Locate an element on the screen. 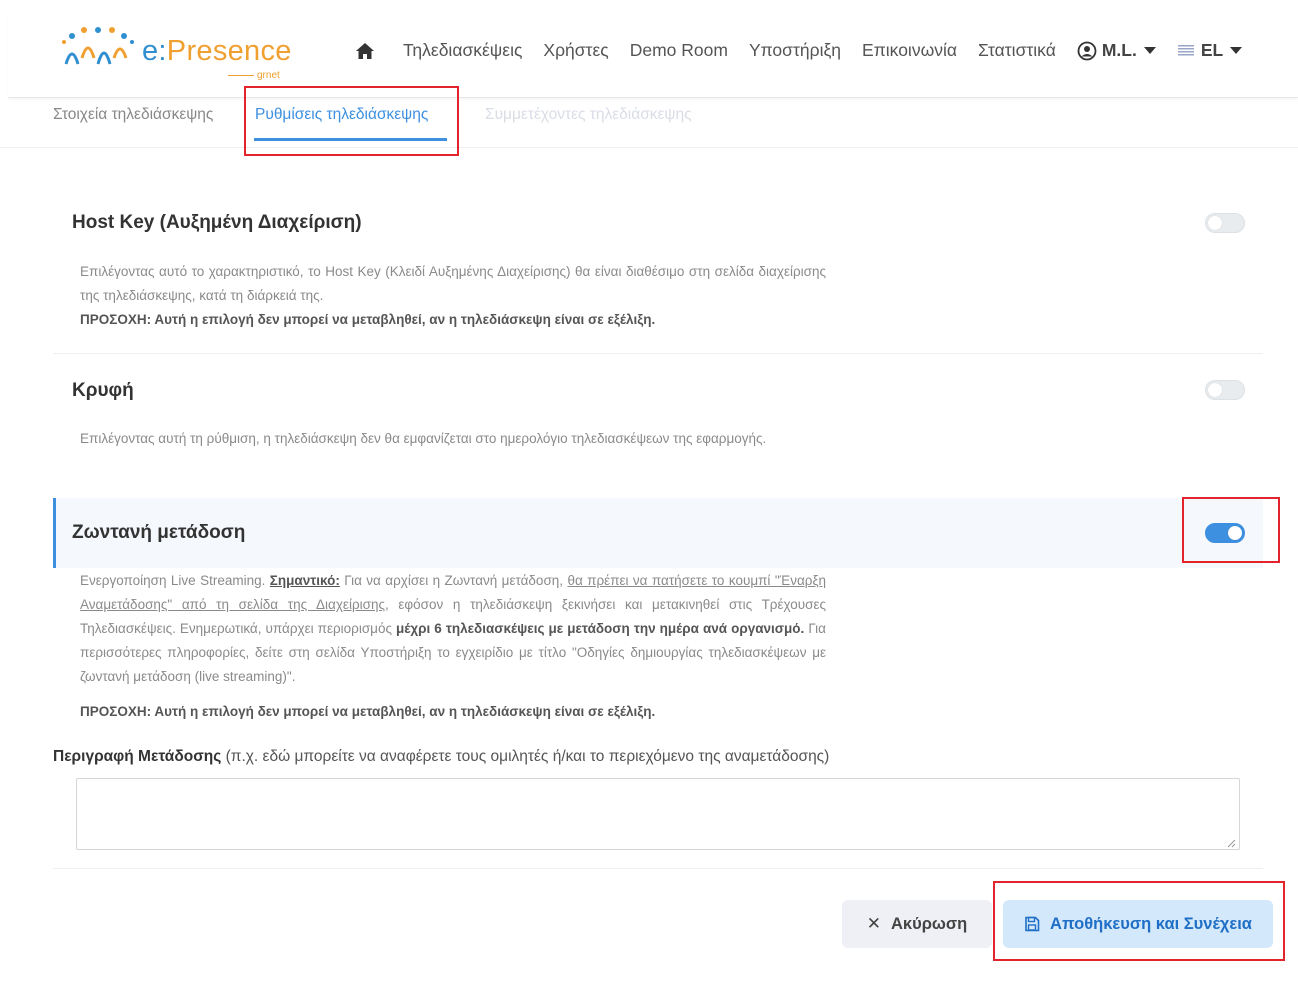 The image size is (1298, 984). nav-item-users: Χρήστες is located at coordinates (575, 50).